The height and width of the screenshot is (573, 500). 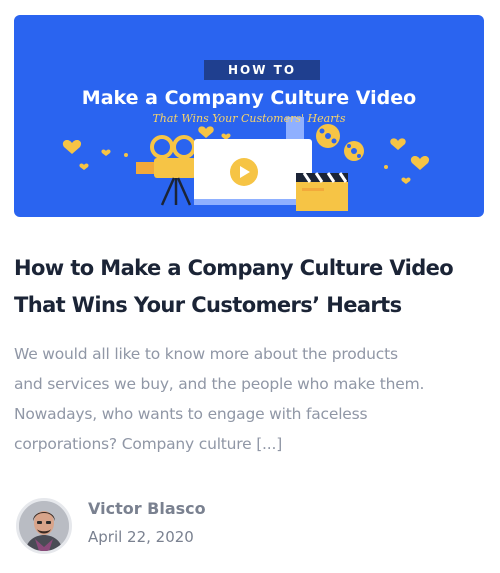 I want to click on image-subtitle-text: That Wins Your Customers' Hearts, so click(x=249, y=118).